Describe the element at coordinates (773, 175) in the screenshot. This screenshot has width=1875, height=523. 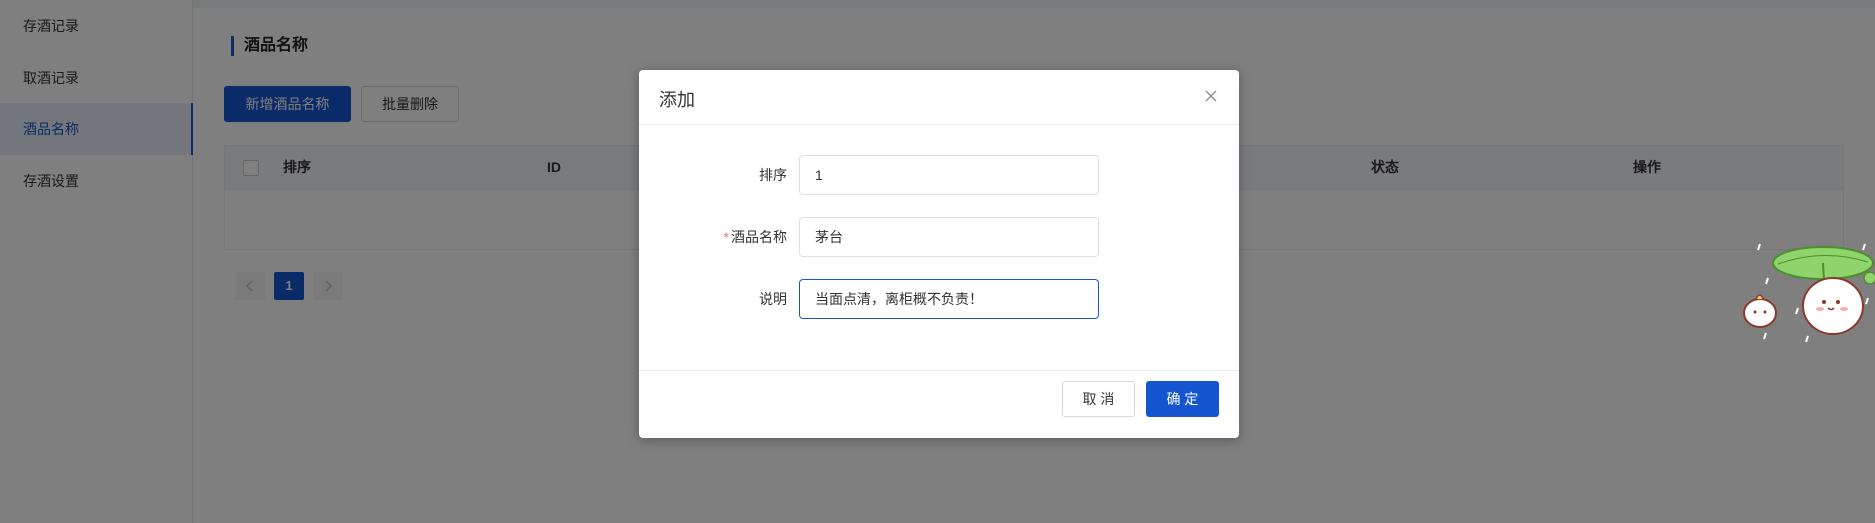
I see `sort-label: 排序` at that location.